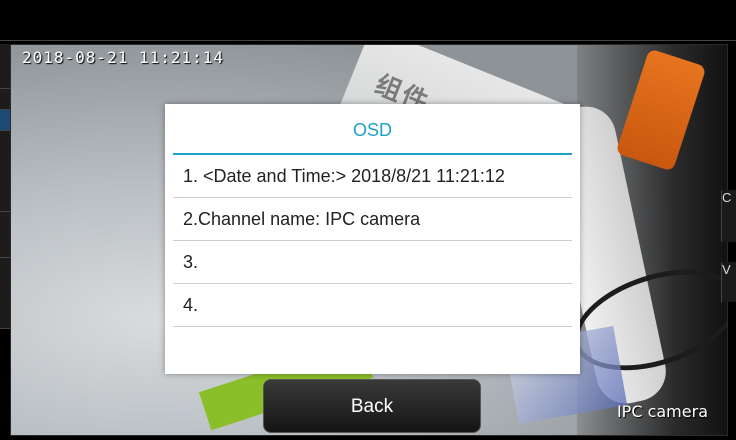 Image resolution: width=736 pixels, height=440 pixels. I want to click on right-tab-glyph-v: V, so click(726, 269).